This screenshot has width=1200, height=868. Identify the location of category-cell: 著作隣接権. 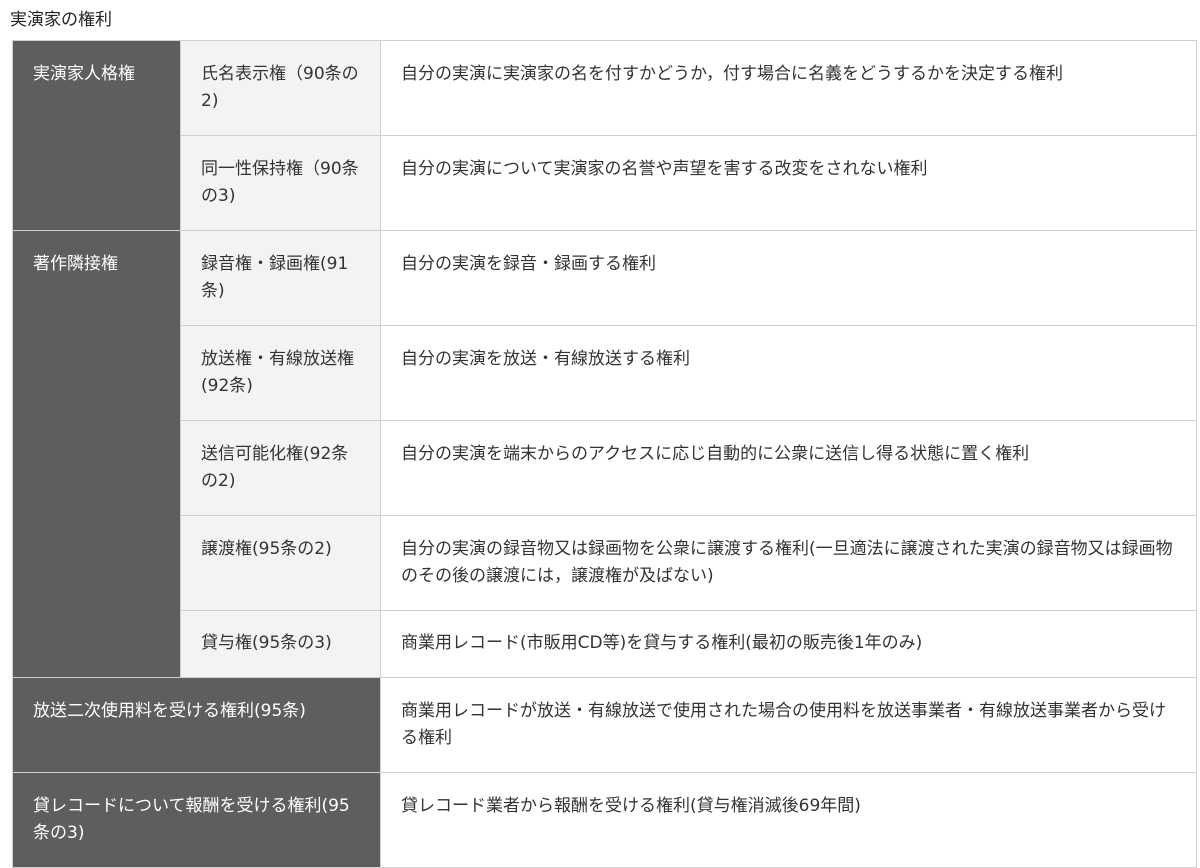
(96, 454).